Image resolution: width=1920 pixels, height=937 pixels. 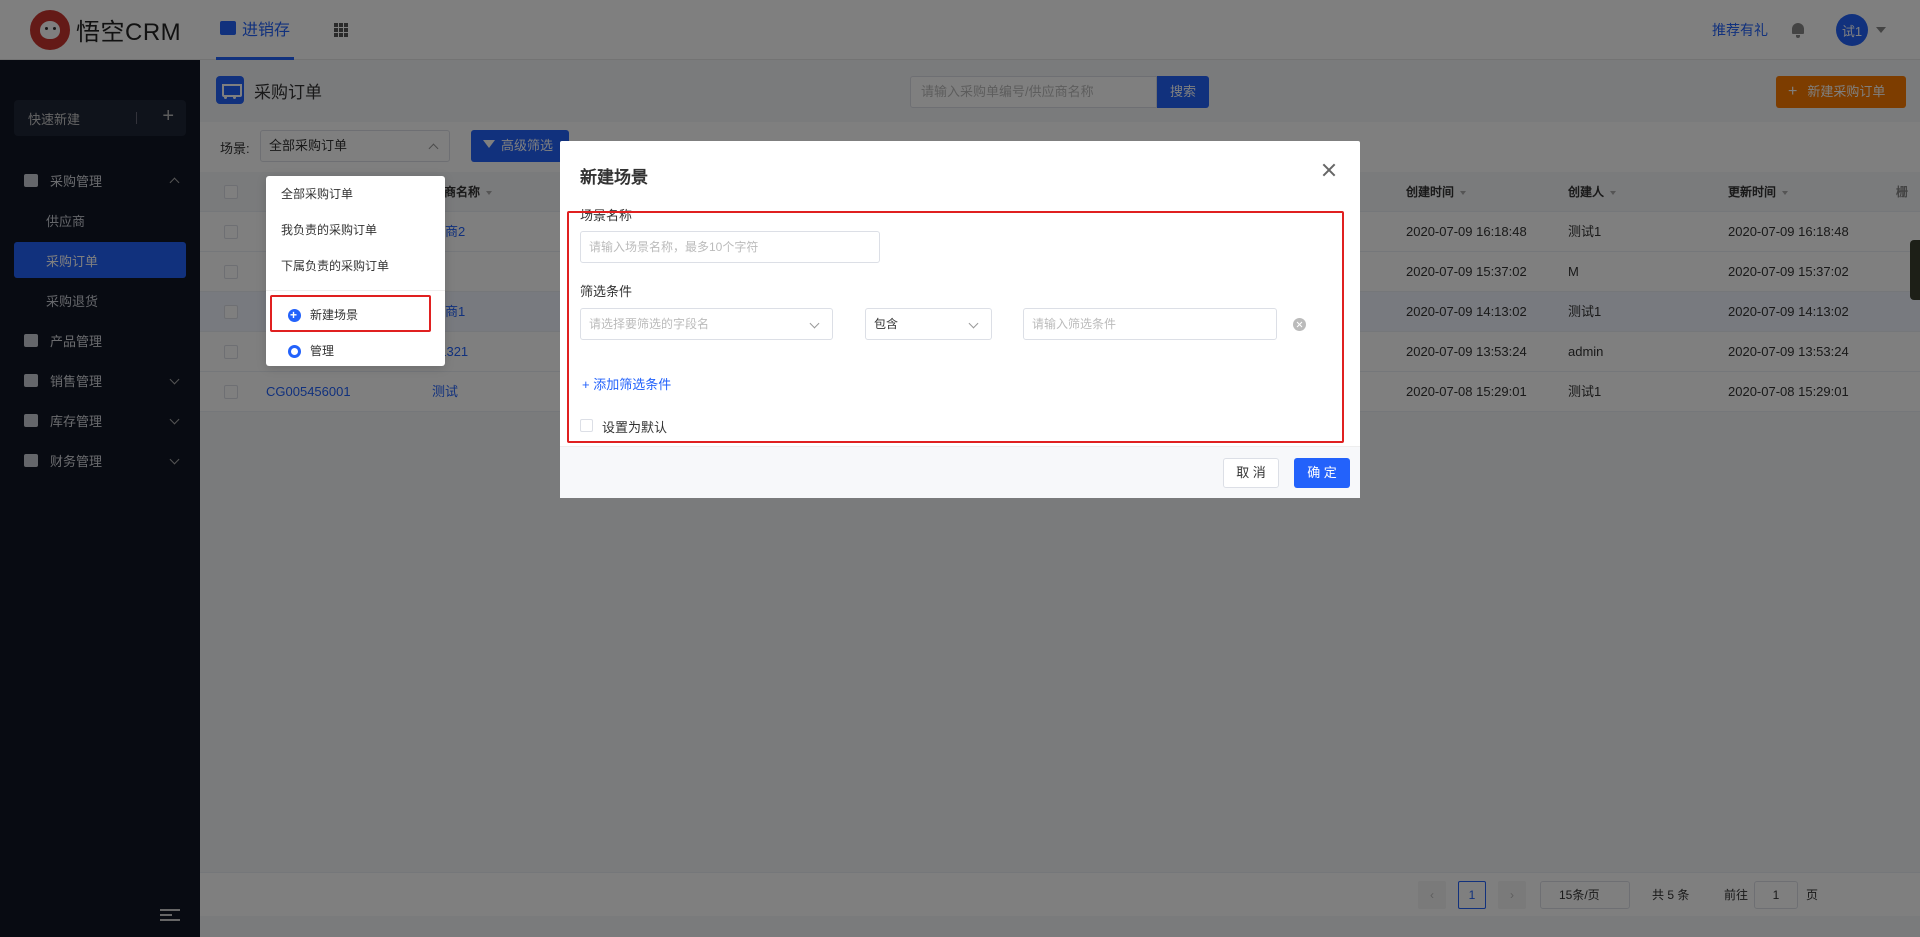 I want to click on close-icon, so click(x=1329, y=170).